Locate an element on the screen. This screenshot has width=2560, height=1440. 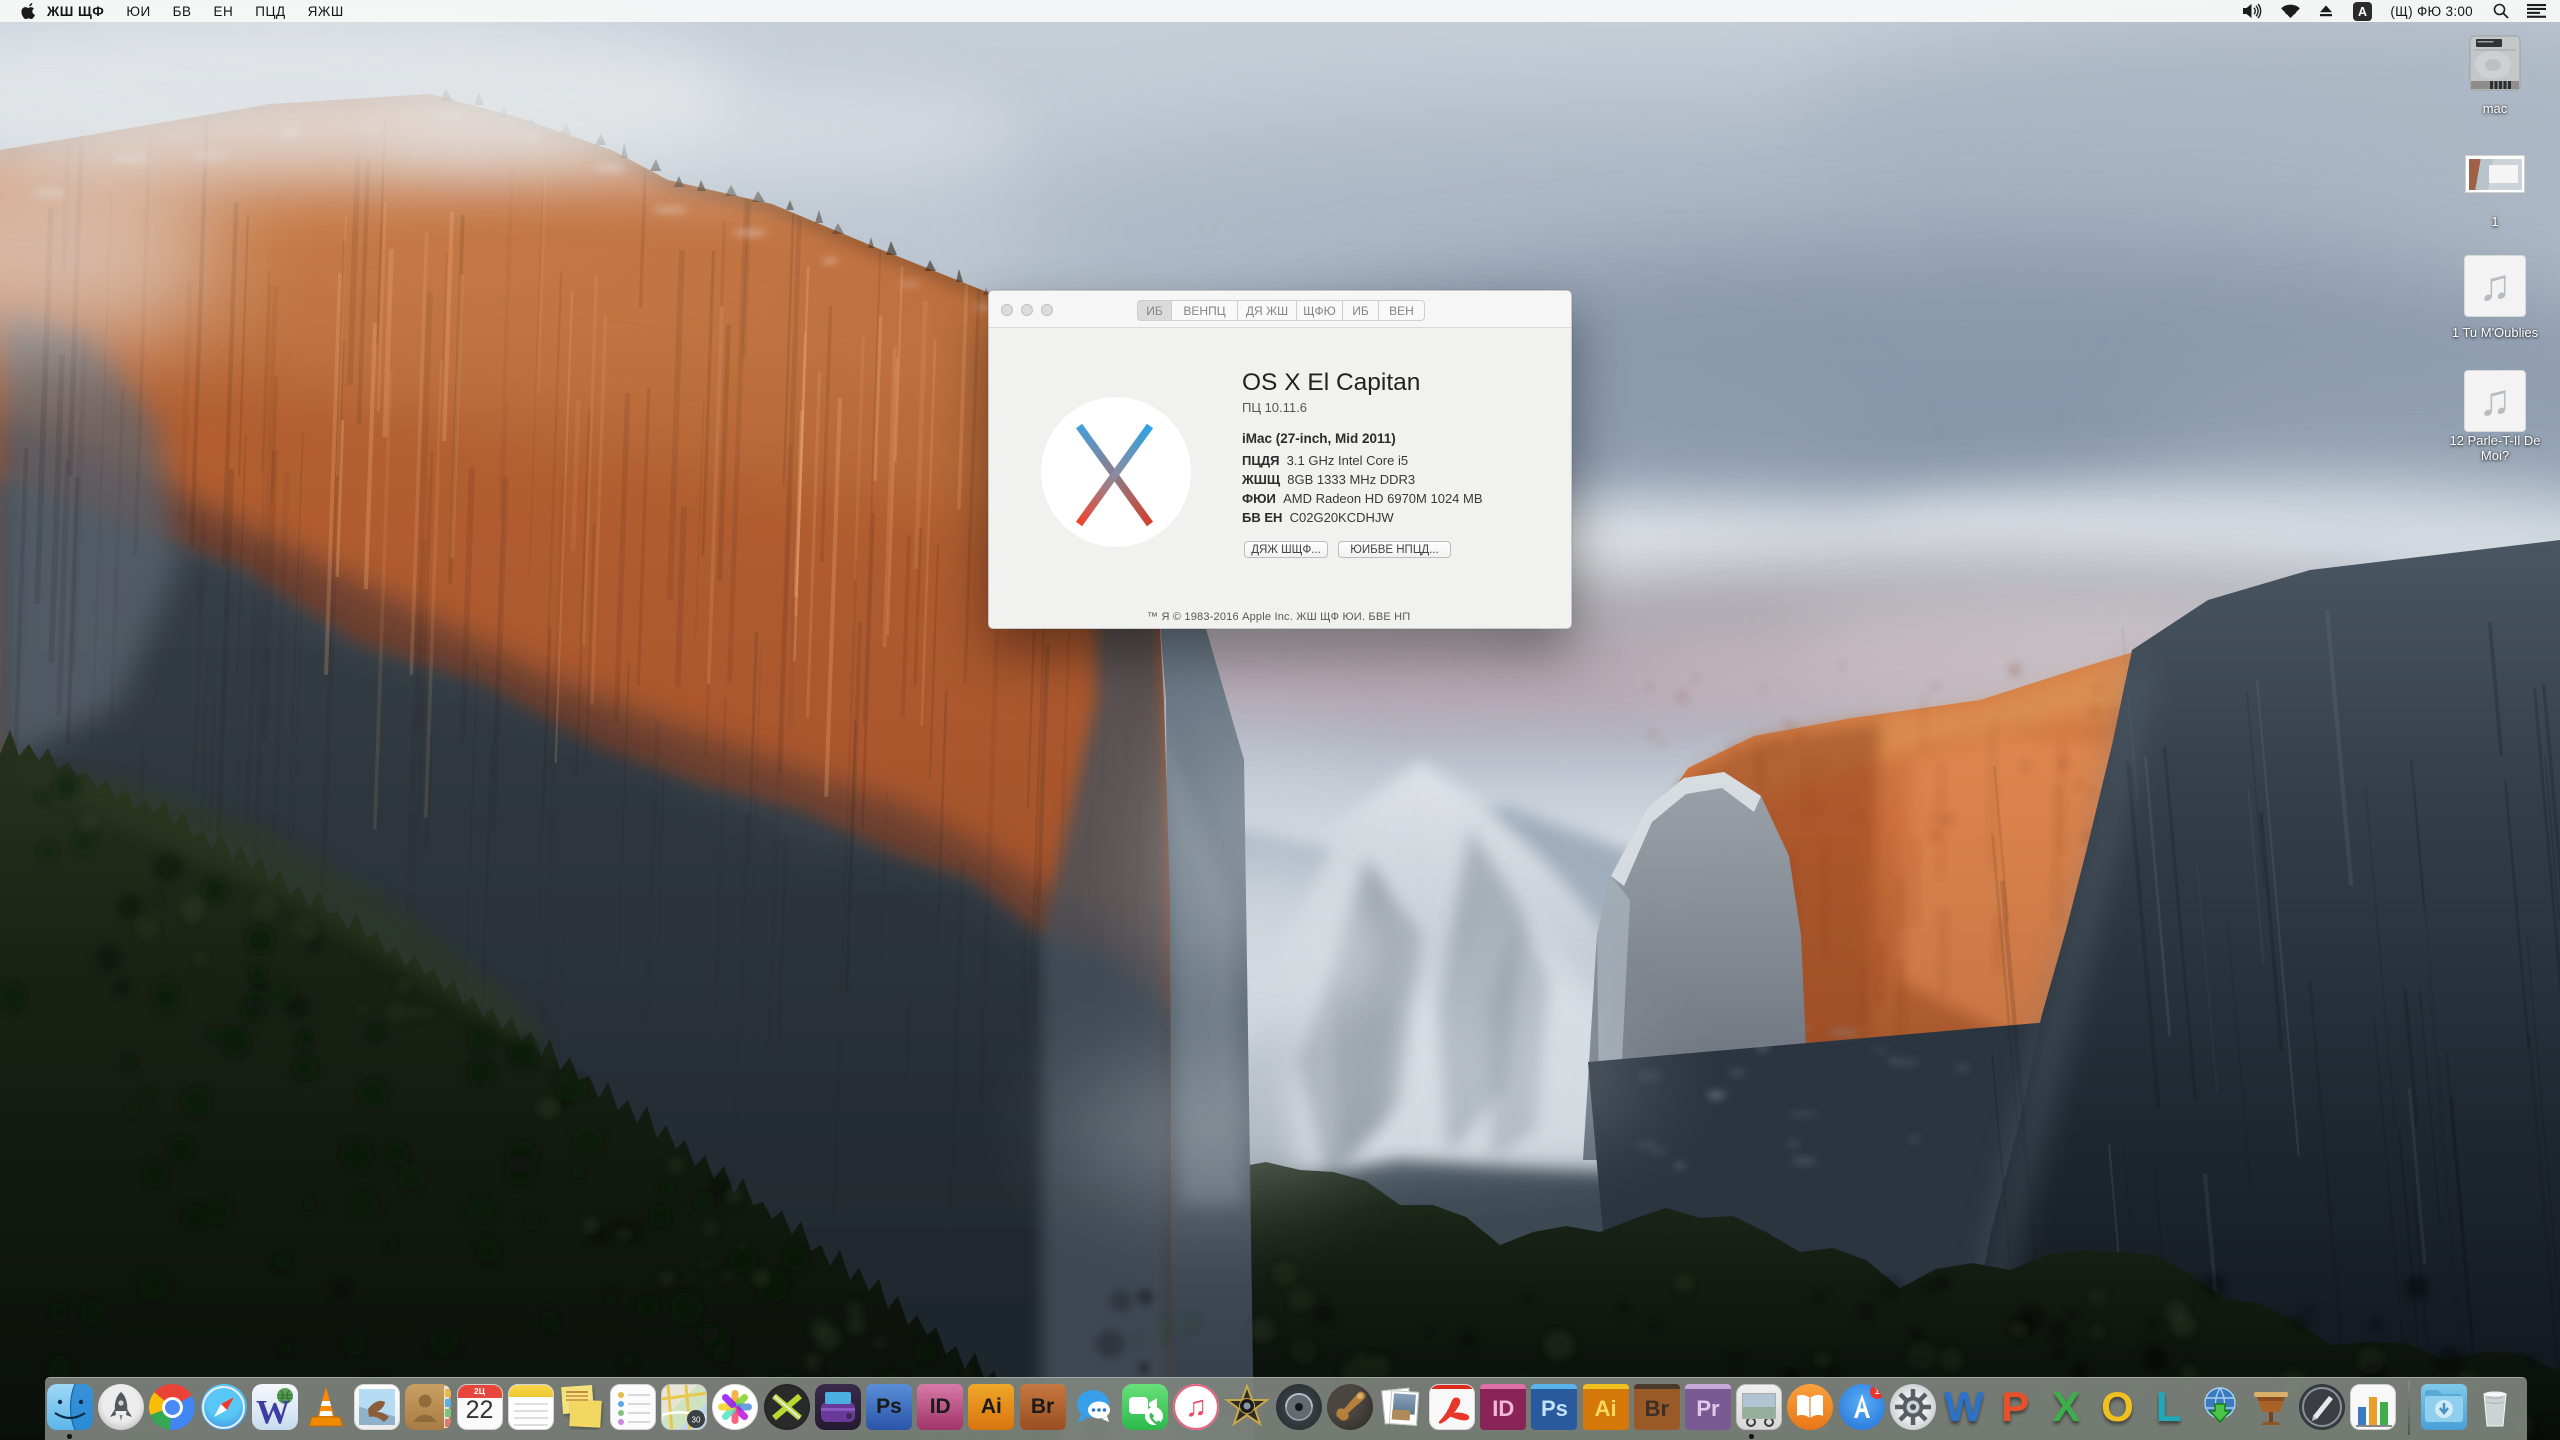
svg-text: A is located at coordinates (2362, 12).